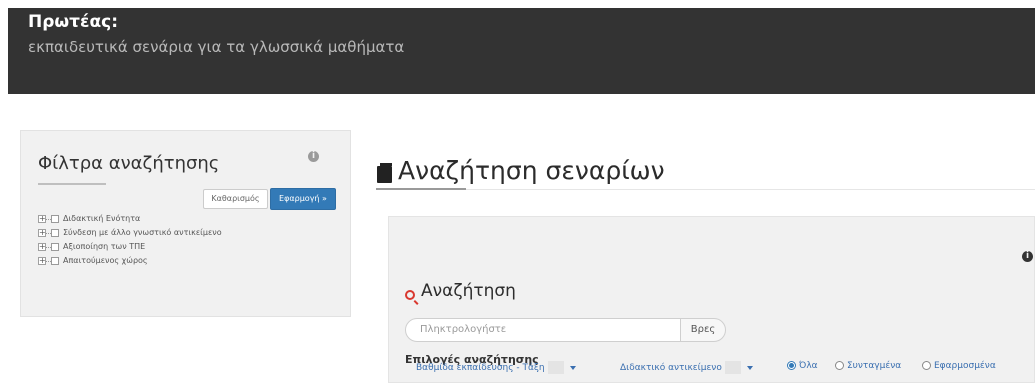 The height and width of the screenshot is (383, 1035). Describe the element at coordinates (421, 189) in the screenshot. I see `title-divider-accent` at that location.